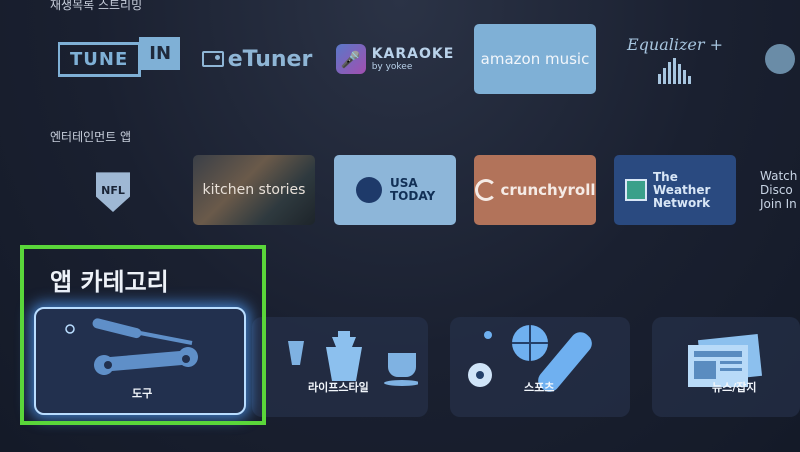 The width and height of the screenshot is (800, 452). I want to click on sports-balls-icon, so click(530, 358).